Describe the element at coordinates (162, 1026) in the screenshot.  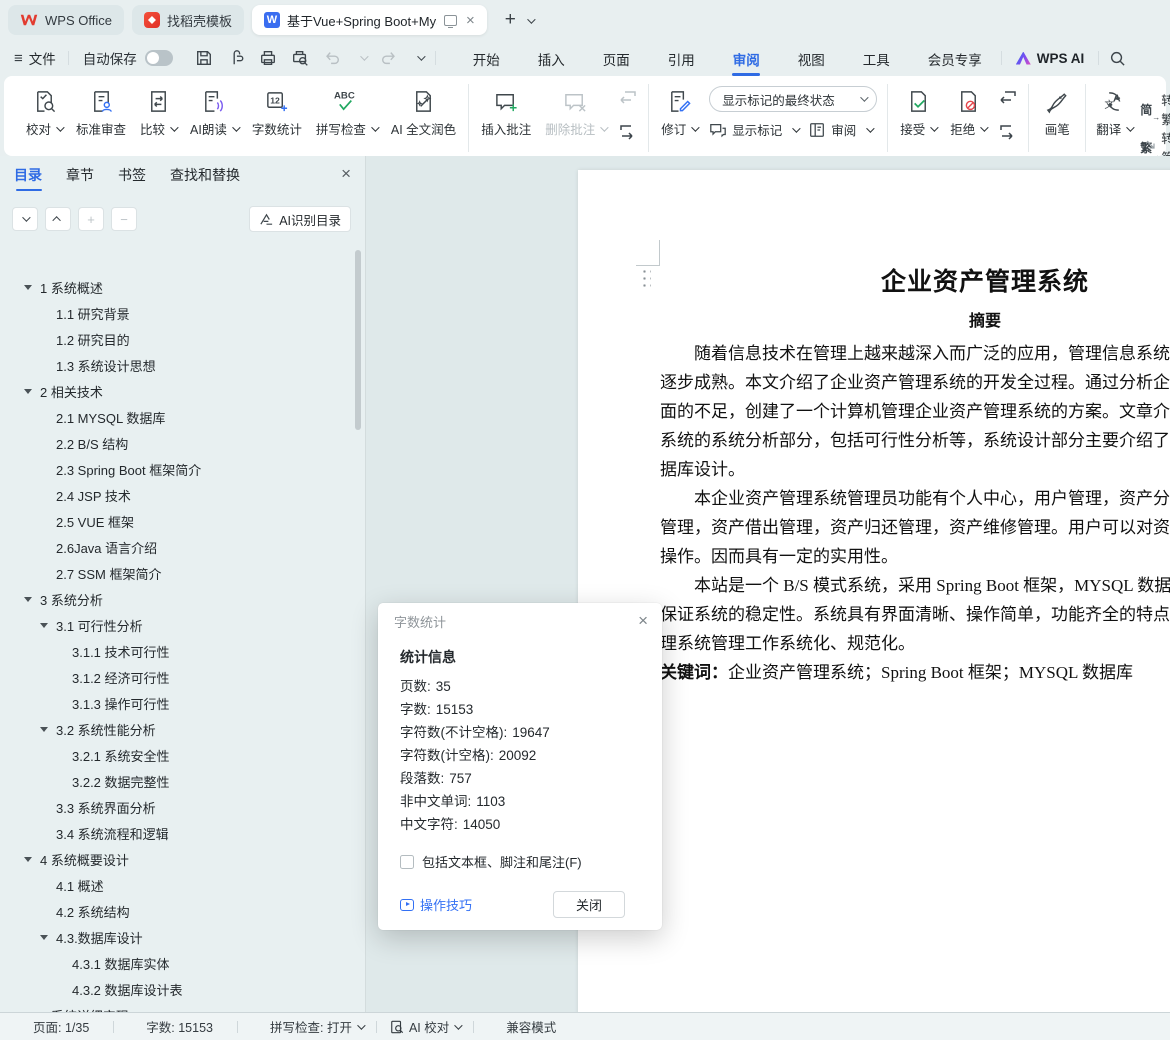
I see `status-item: 字数: 15153` at that location.